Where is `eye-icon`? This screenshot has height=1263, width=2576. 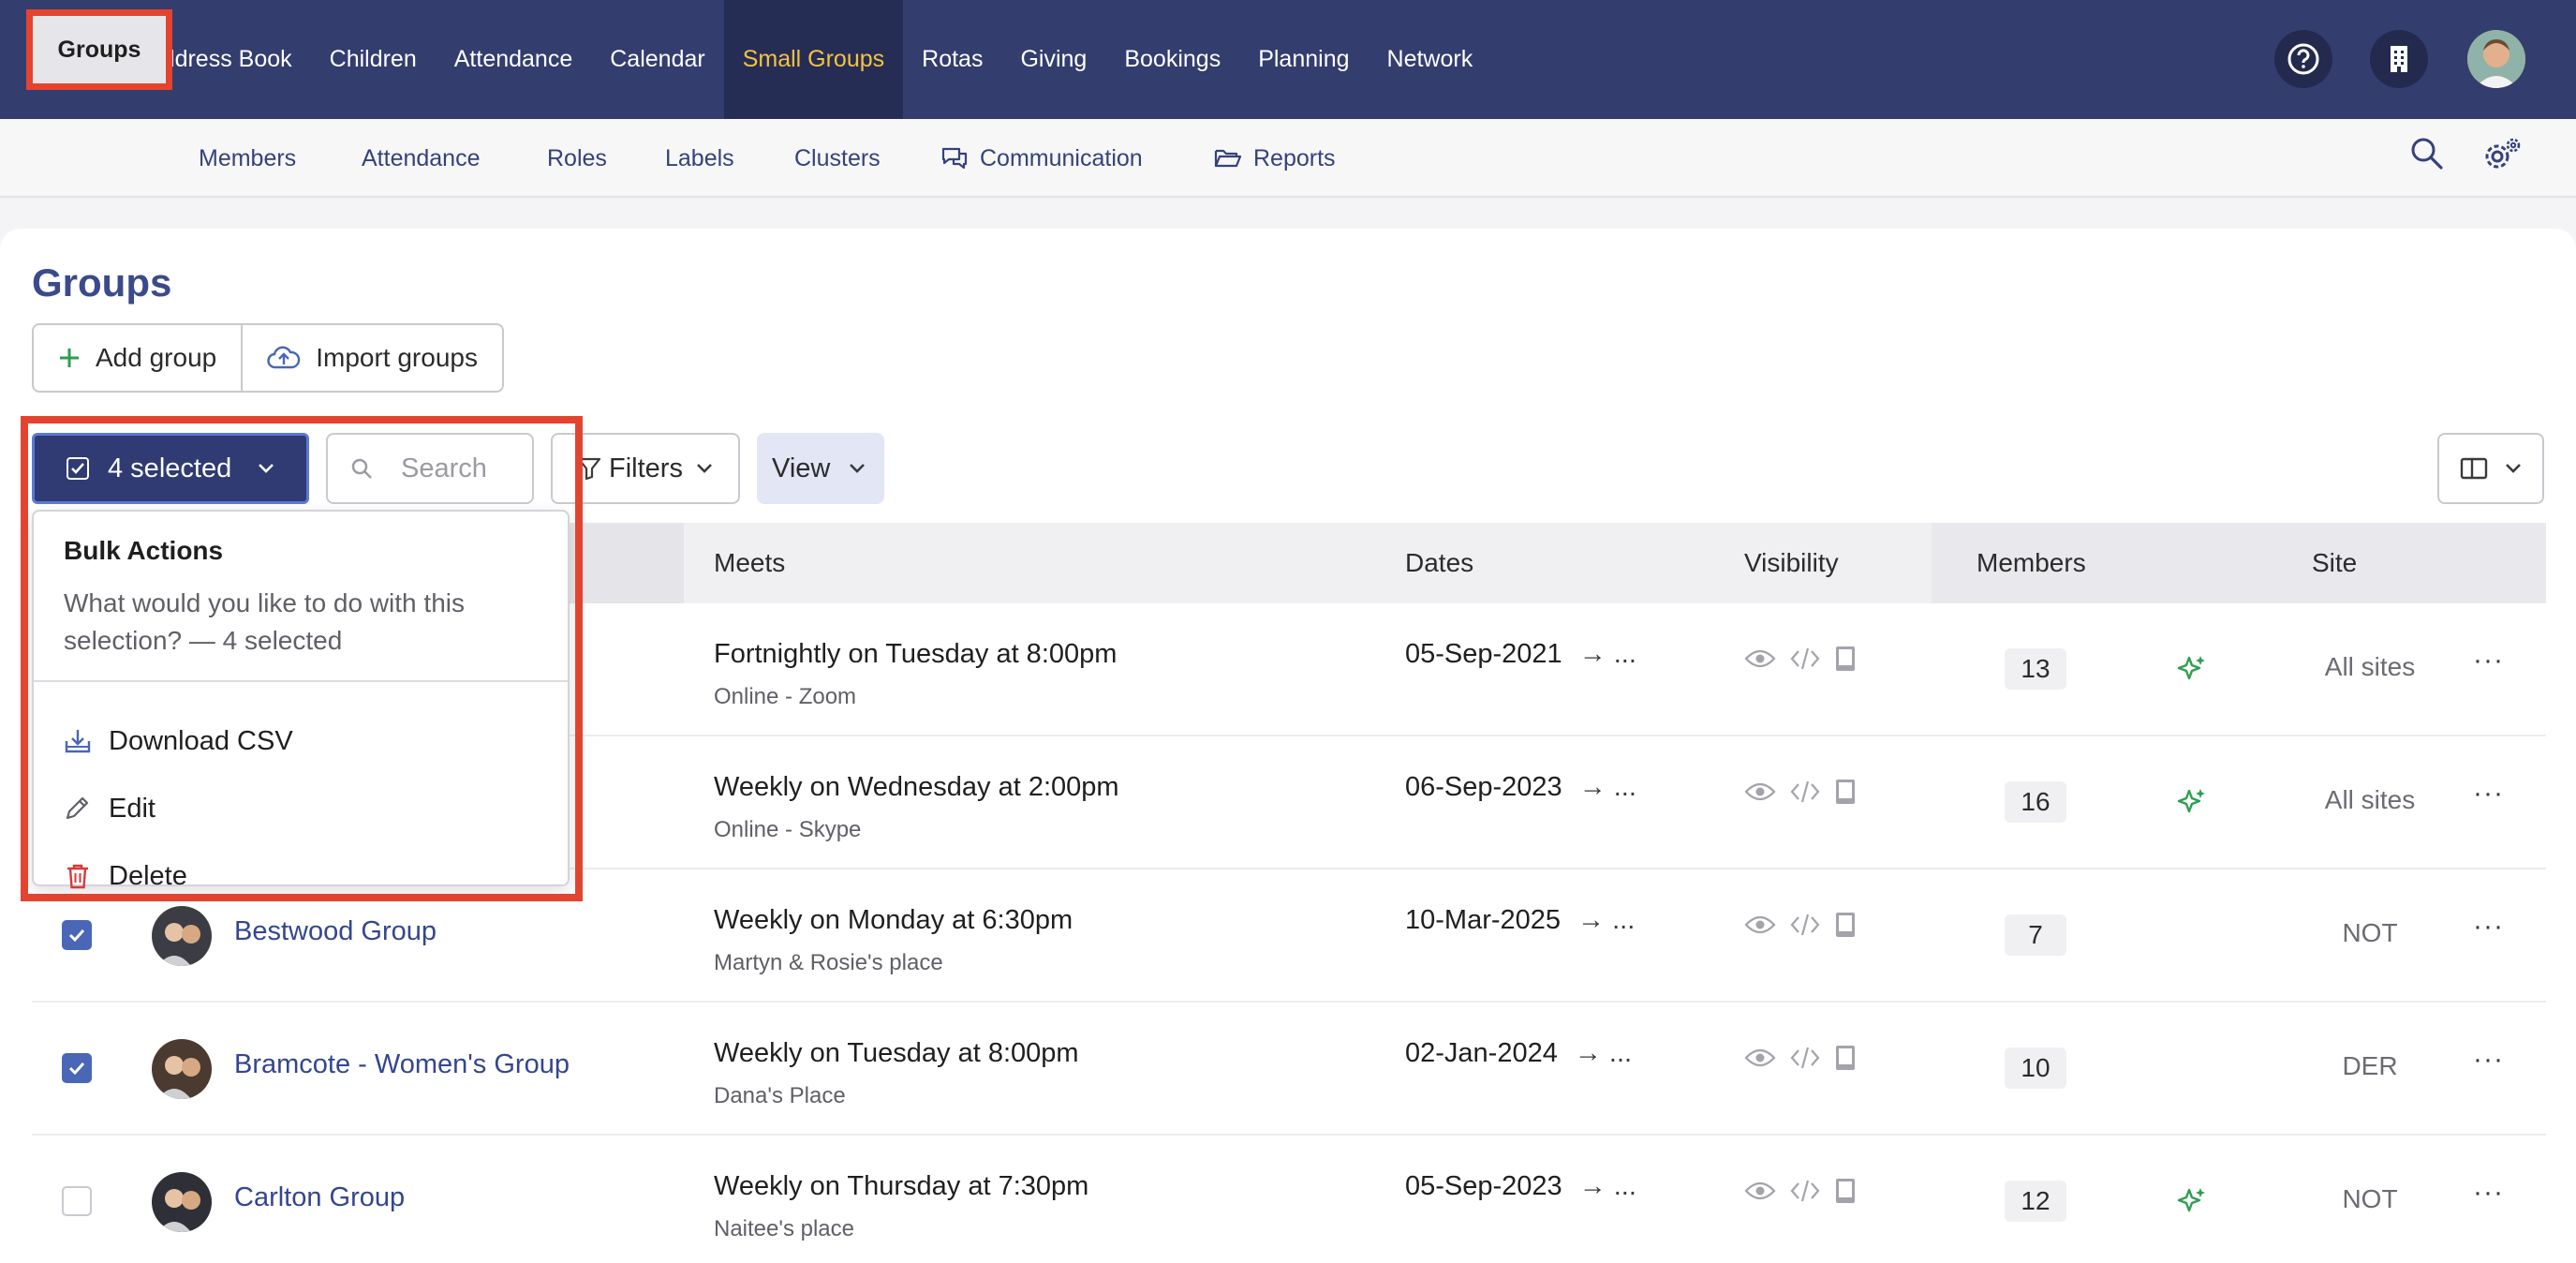
eye-icon is located at coordinates (1760, 1190).